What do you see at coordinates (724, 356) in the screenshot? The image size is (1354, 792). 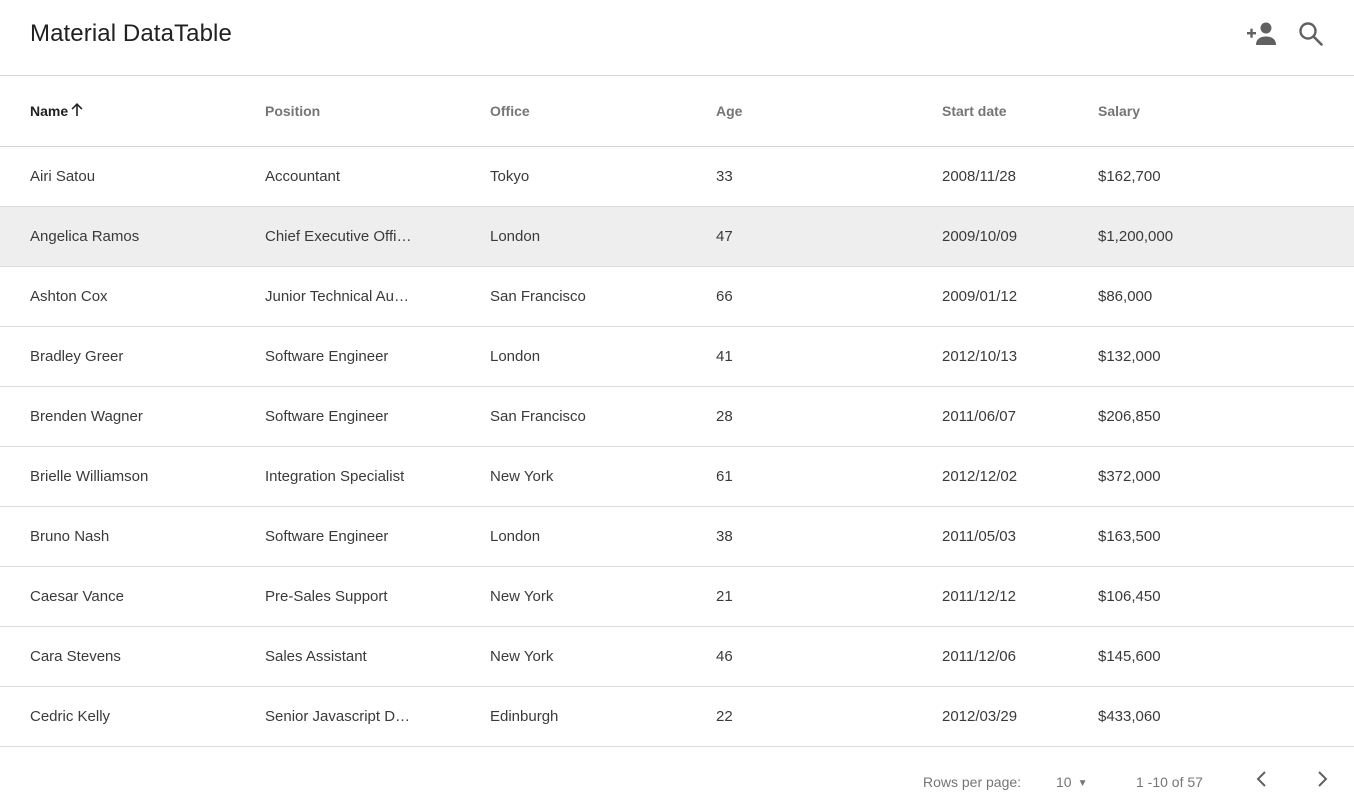 I see `cell-age: 41` at bounding box center [724, 356].